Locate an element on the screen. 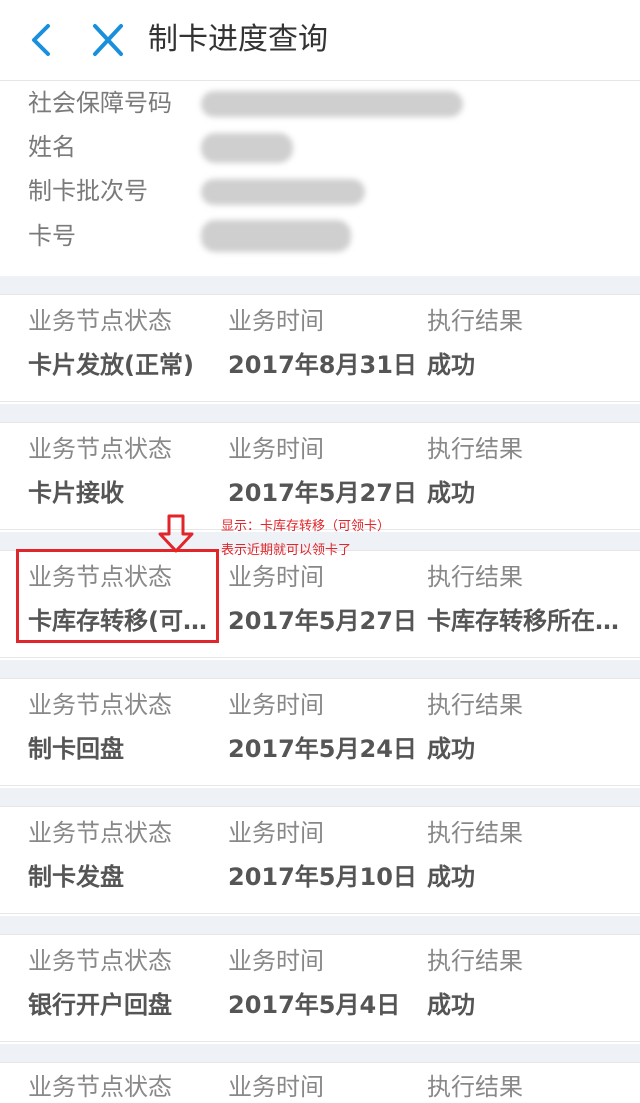 The width and height of the screenshot is (640, 1103). page-title: 制卡进度查询 is located at coordinates (238, 39).